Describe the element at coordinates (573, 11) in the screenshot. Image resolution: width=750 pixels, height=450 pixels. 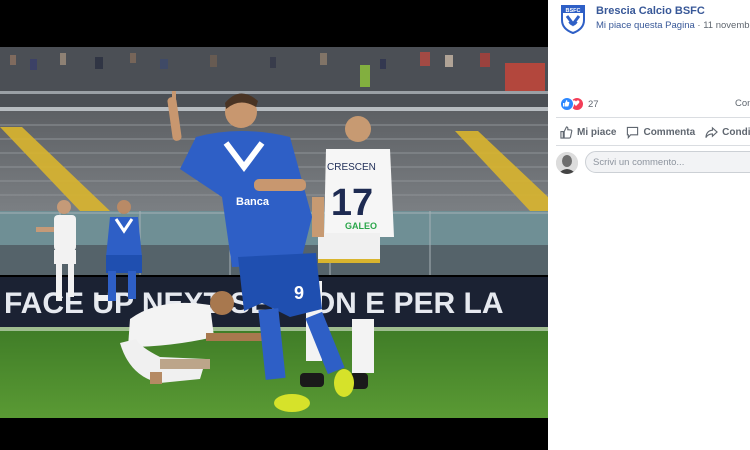
I see `page-logo-text: BSFC` at that location.